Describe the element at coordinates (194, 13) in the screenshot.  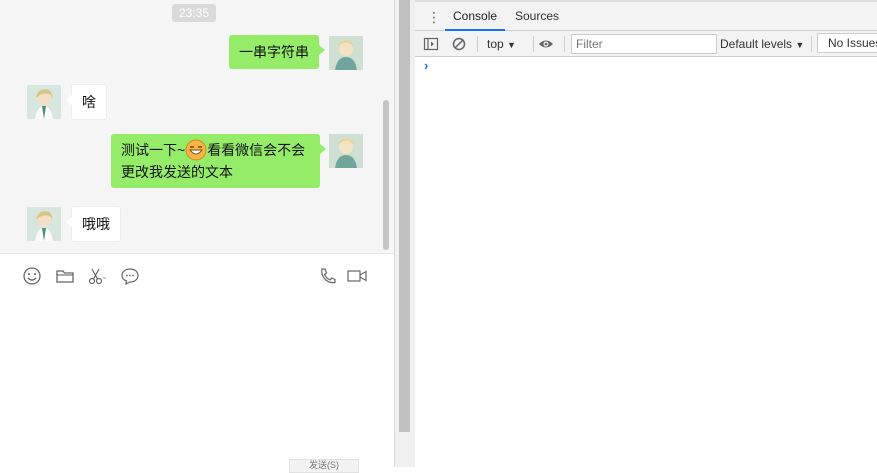
I see `message-timestamp: 23:35` at that location.